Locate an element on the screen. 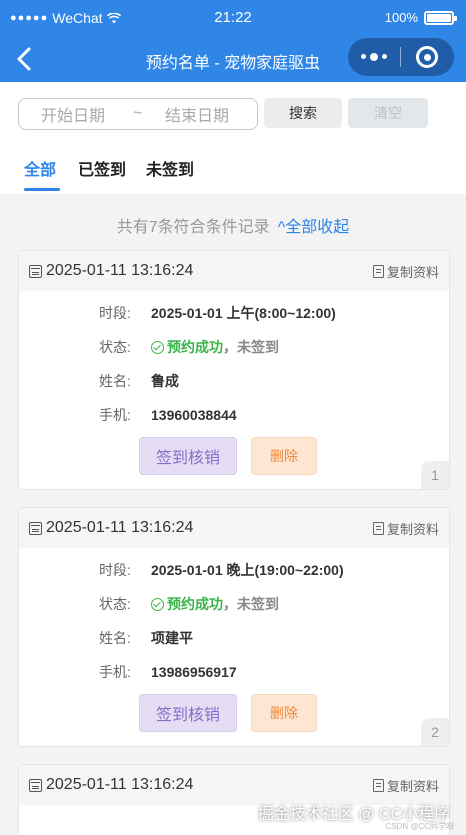 The width and height of the screenshot is (466, 835). phone-row: 手机: 13986956917 is located at coordinates (168, 672).